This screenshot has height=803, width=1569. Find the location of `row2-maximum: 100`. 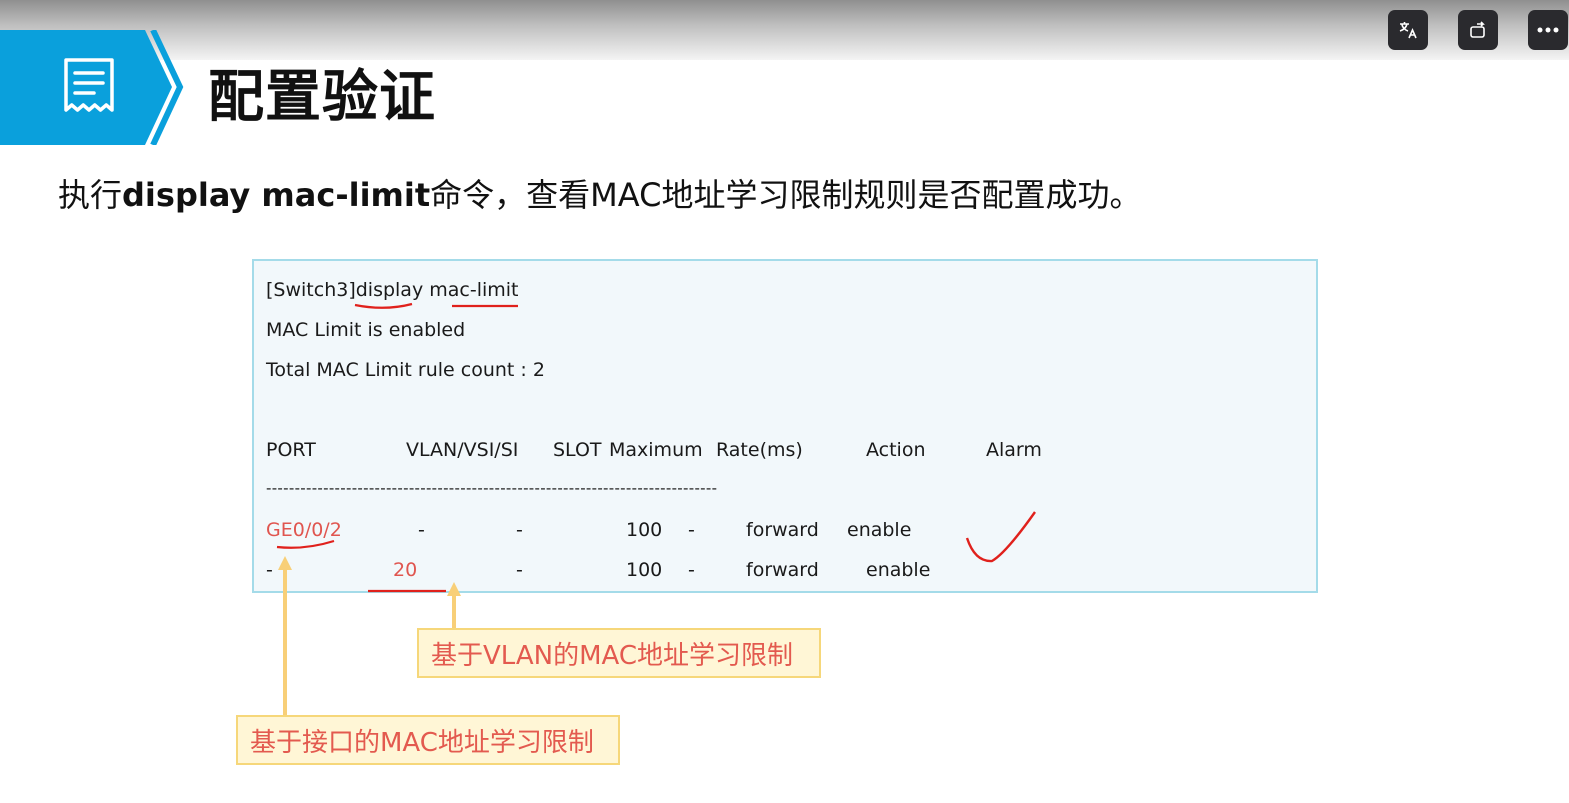

row2-maximum: 100 is located at coordinates (644, 570).